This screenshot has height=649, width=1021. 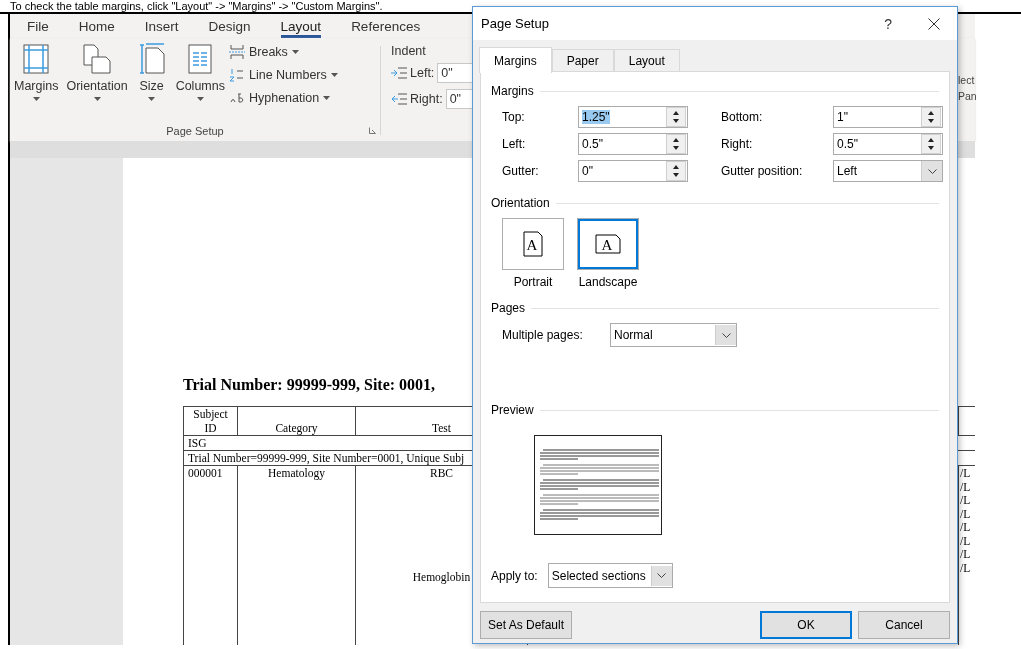 I want to click on ribbon-label: Pan, so click(x=966, y=96).